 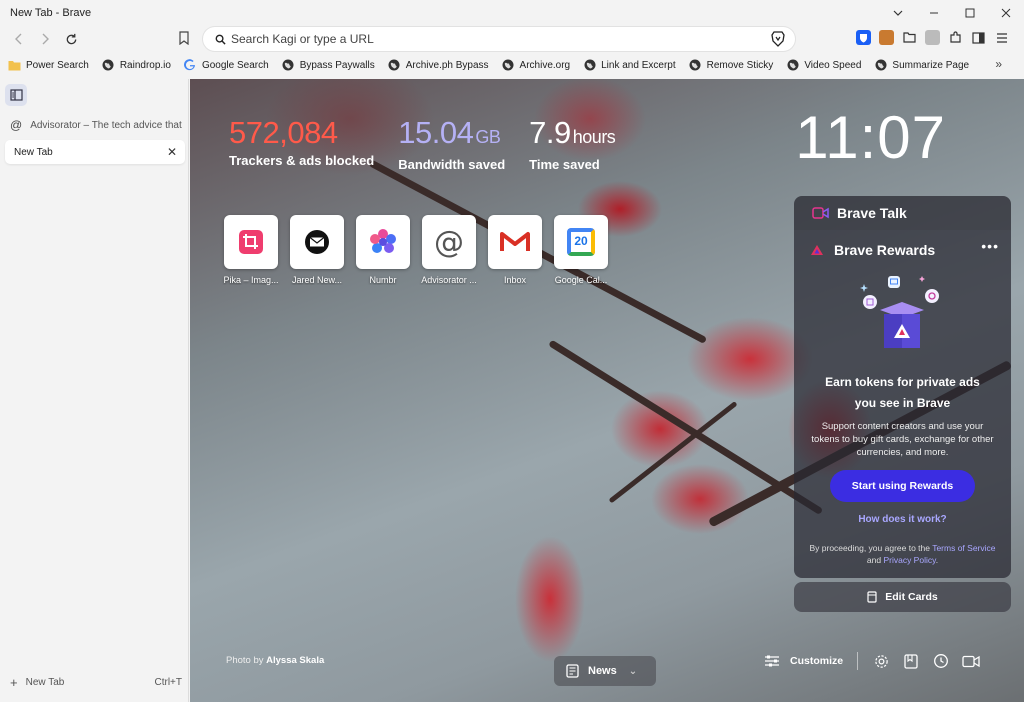 What do you see at coordinates (902, 486) in the screenshot?
I see `start-using-rewards-button: Start using Rewards` at bounding box center [902, 486].